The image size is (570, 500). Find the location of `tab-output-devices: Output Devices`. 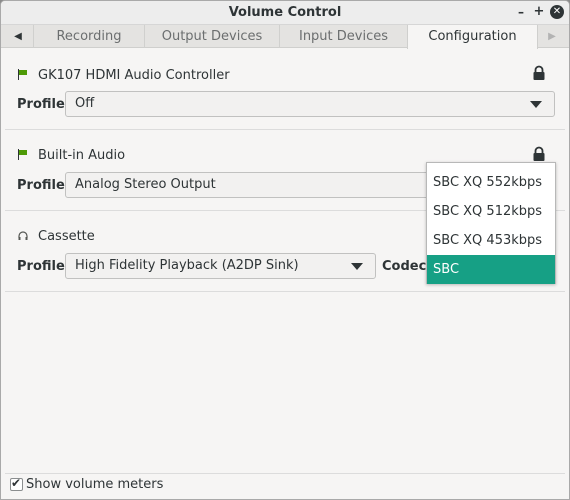

tab-output-devices: Output Devices is located at coordinates (211, 36).